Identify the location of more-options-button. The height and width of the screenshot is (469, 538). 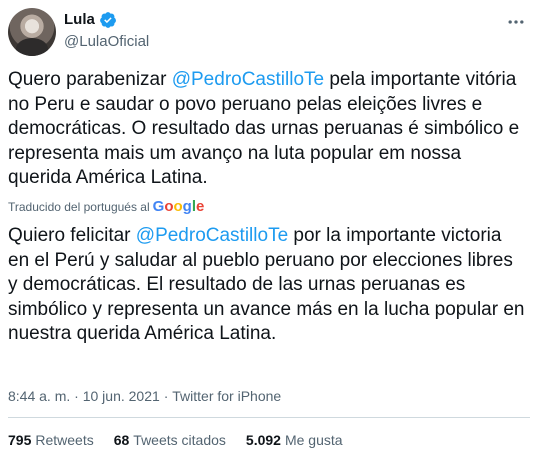
(516, 22).